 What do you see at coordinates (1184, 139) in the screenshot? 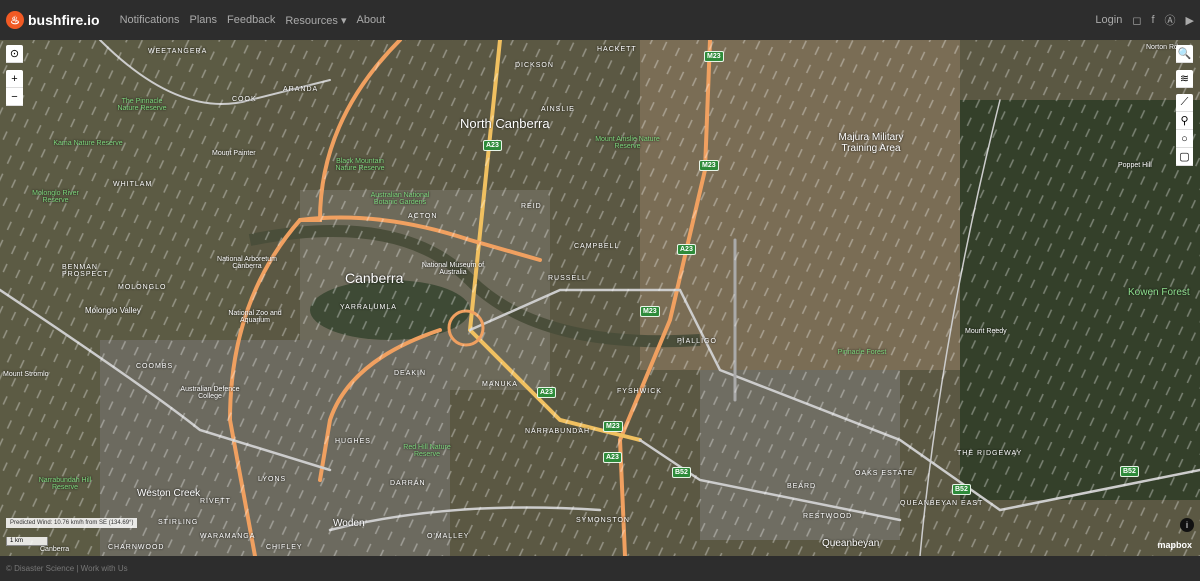
I see `draw-circle-button: ○` at bounding box center [1184, 139].